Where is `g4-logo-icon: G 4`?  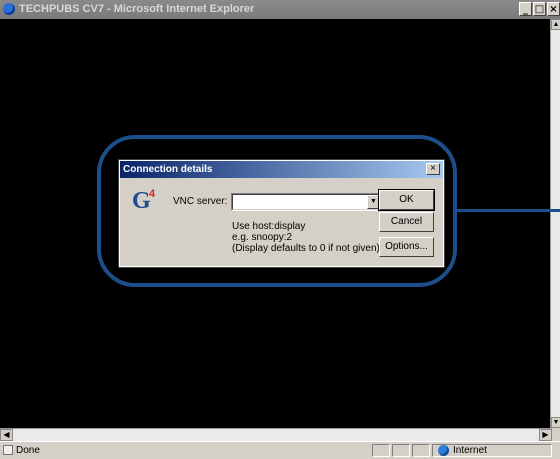
g4-logo-icon: G 4 is located at coordinates (144, 200).